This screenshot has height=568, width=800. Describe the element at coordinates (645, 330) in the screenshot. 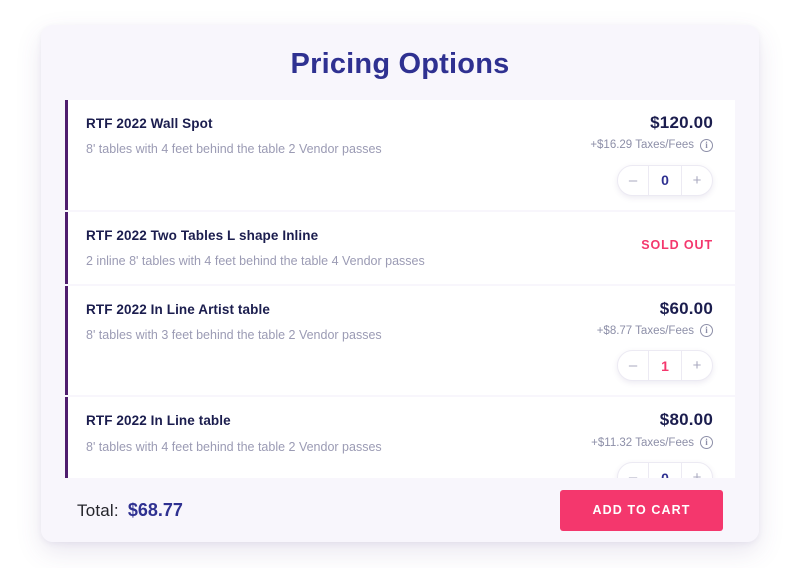

I see `option-fees-label: +$8.77 Taxes/Fees` at that location.